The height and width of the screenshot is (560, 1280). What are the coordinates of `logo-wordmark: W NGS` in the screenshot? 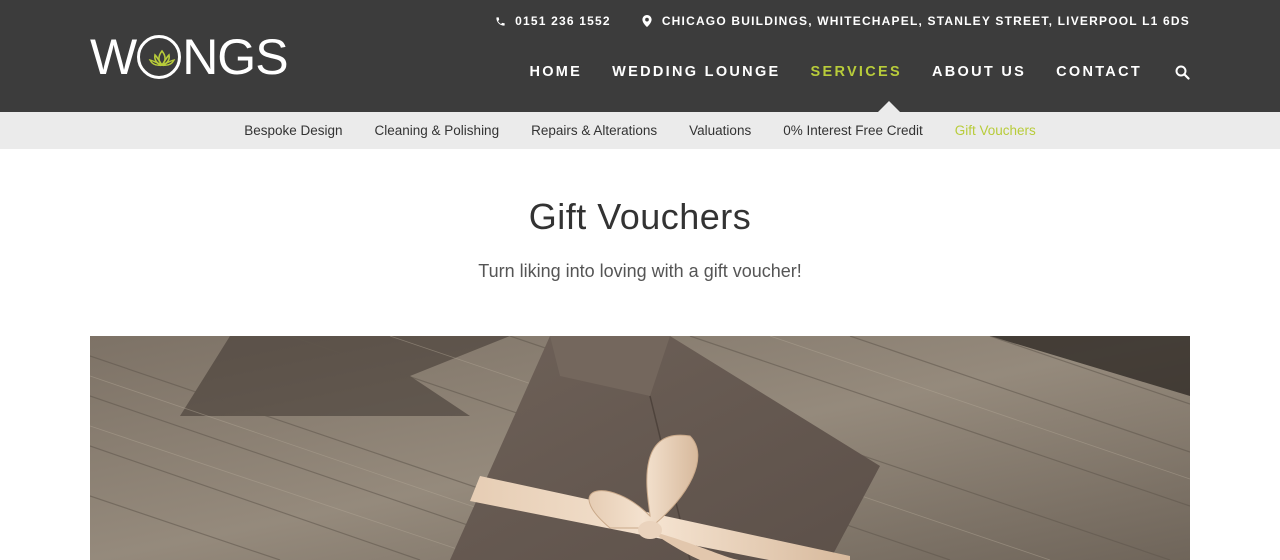 It's located at (189, 57).